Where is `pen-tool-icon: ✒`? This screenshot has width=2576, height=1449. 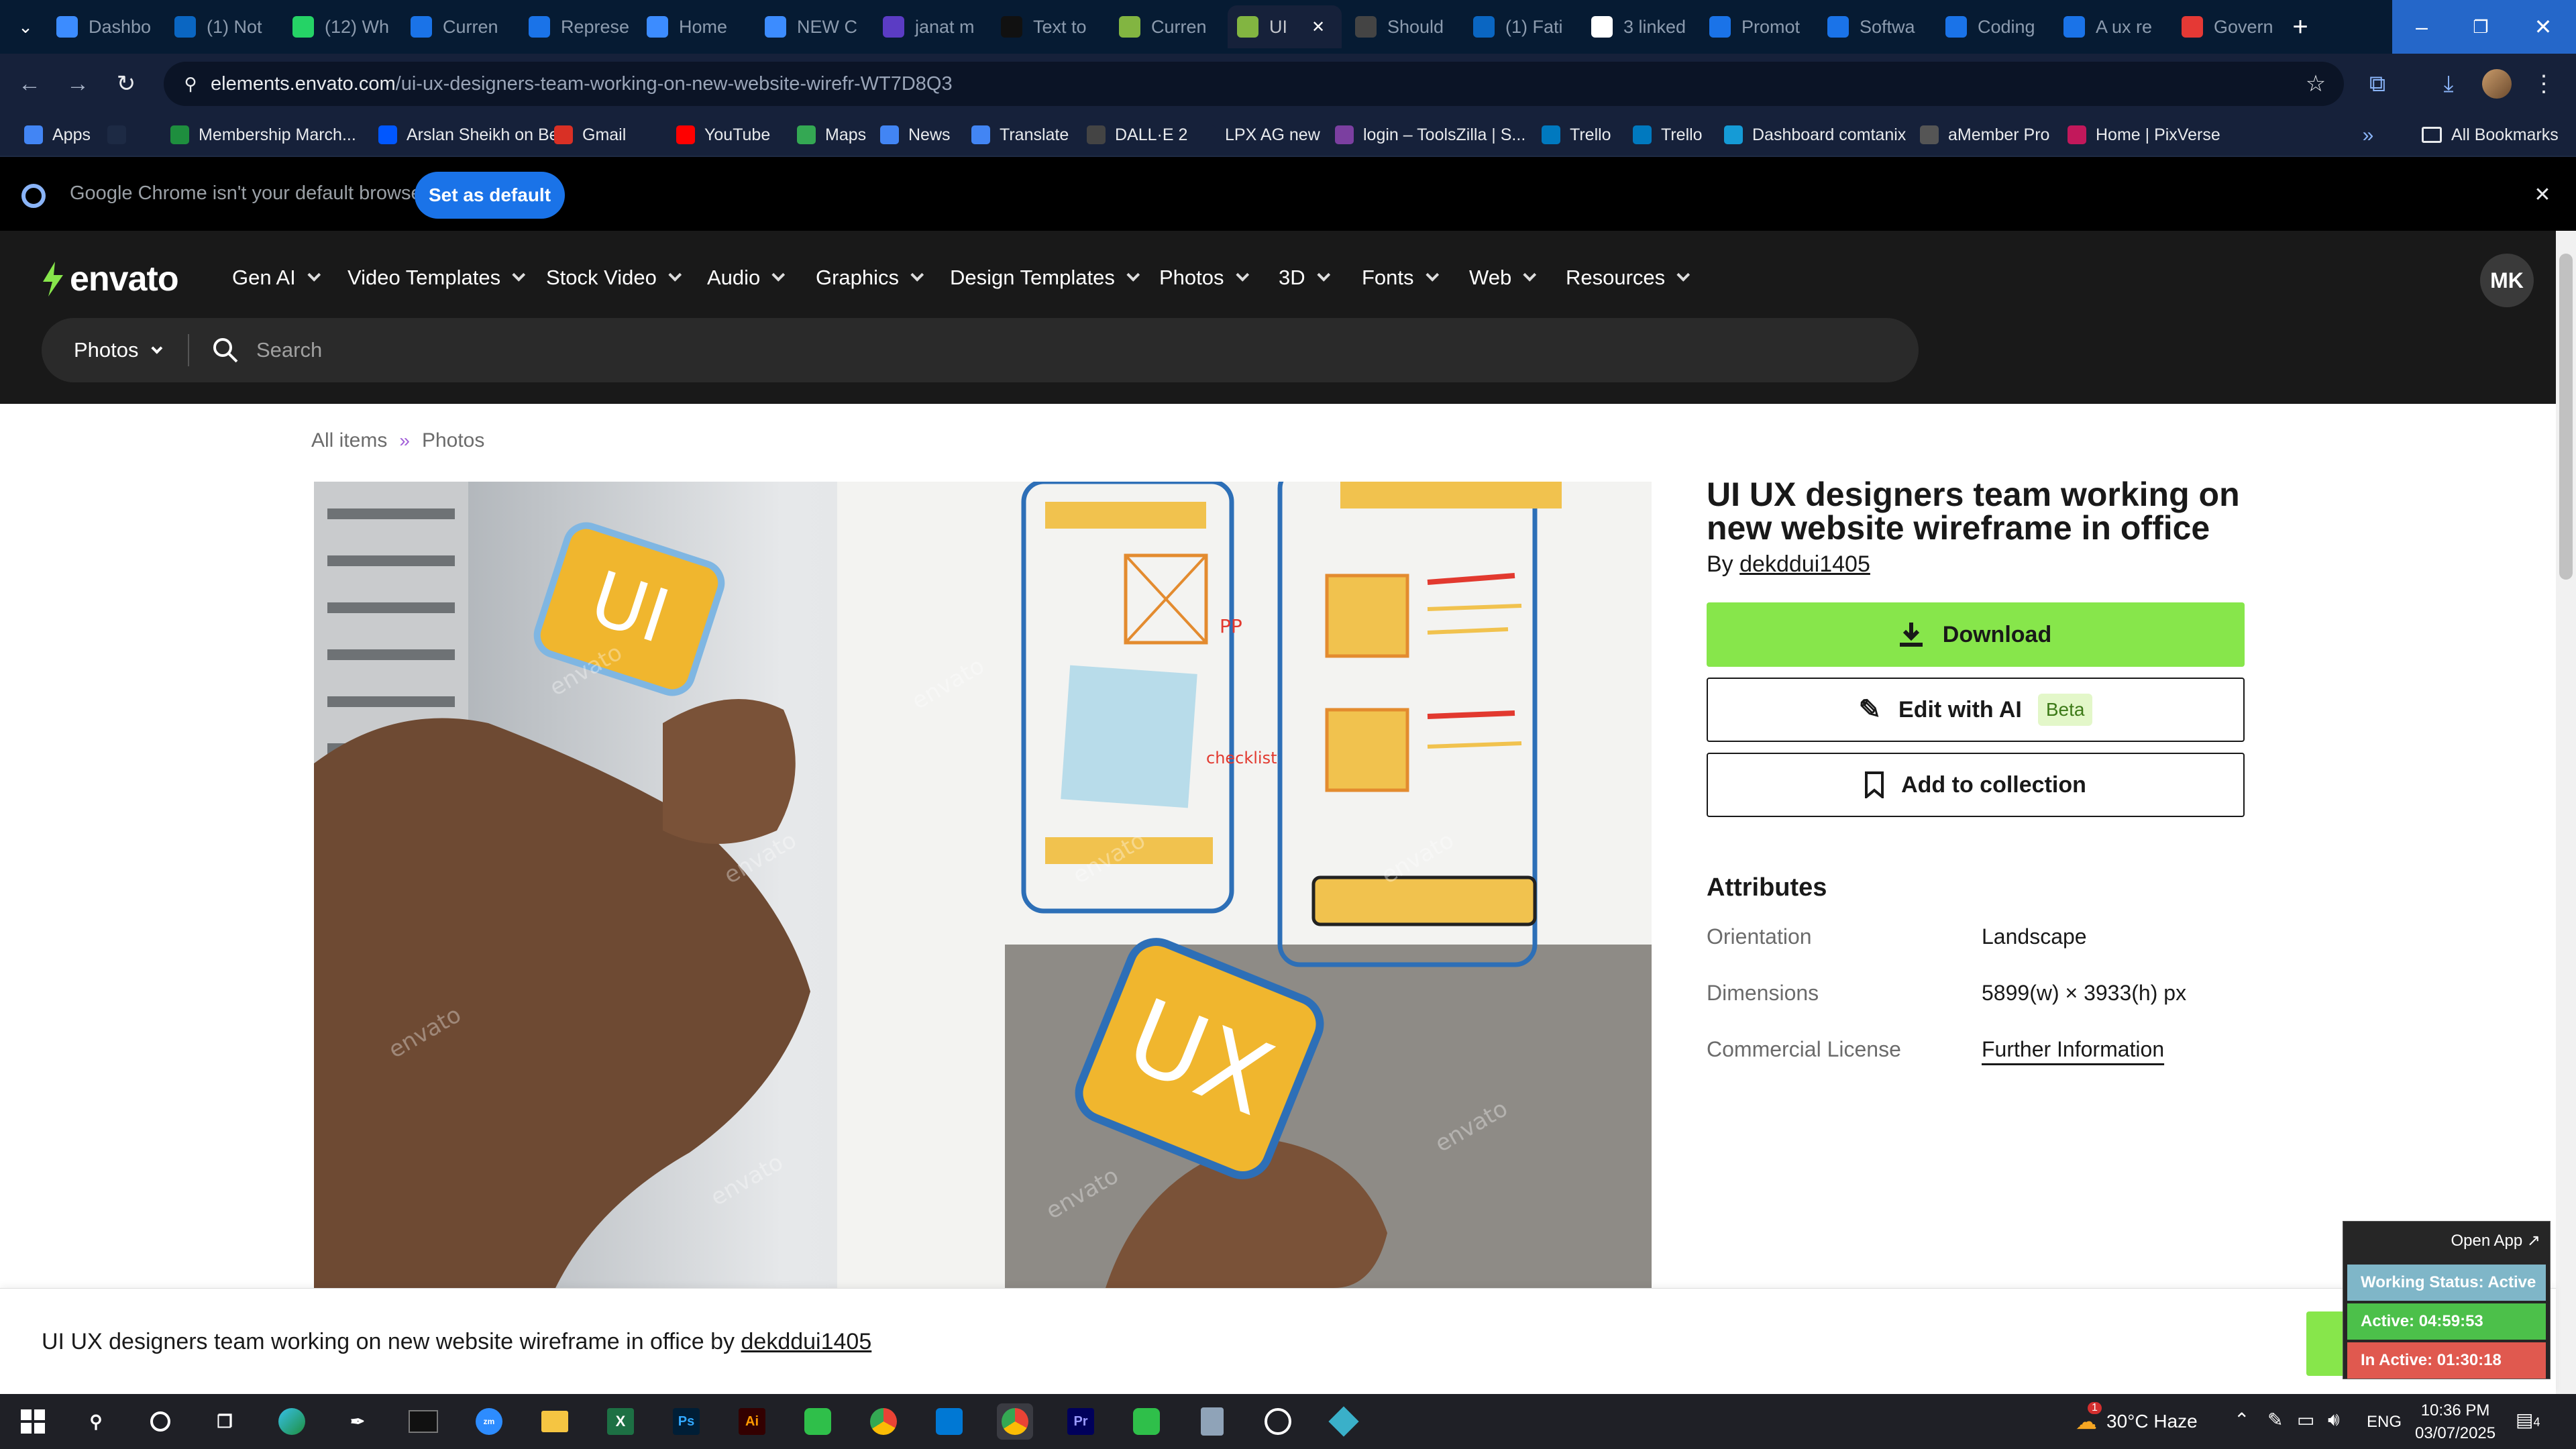
pen-tool-icon: ✒ is located at coordinates (357, 1421).